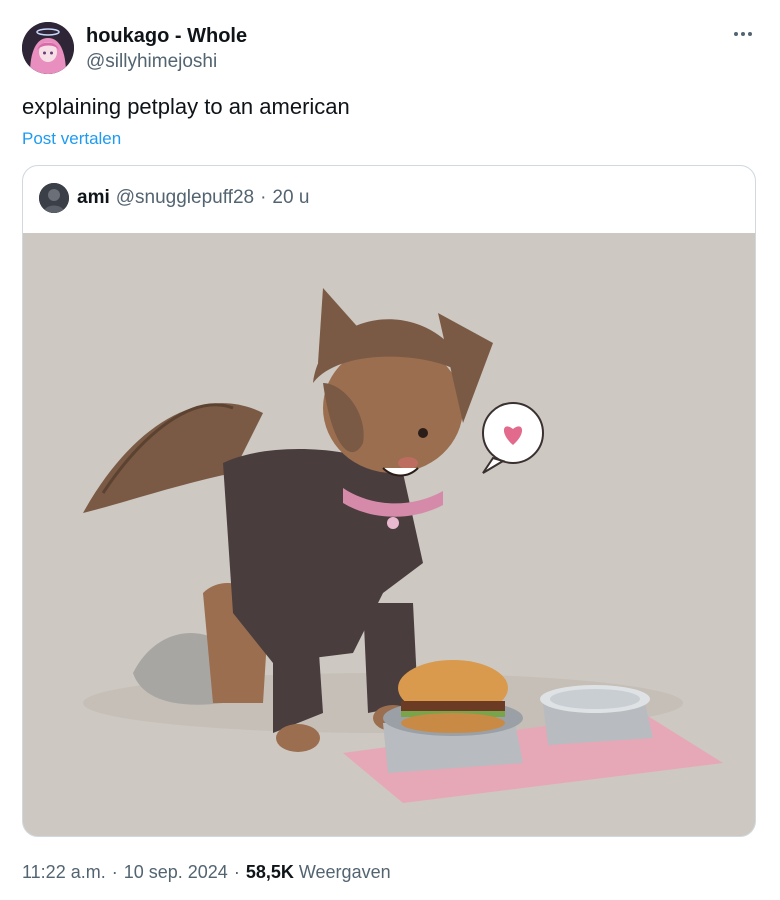  What do you see at coordinates (93, 198) in the screenshot?
I see `quote-author-name: ami` at bounding box center [93, 198].